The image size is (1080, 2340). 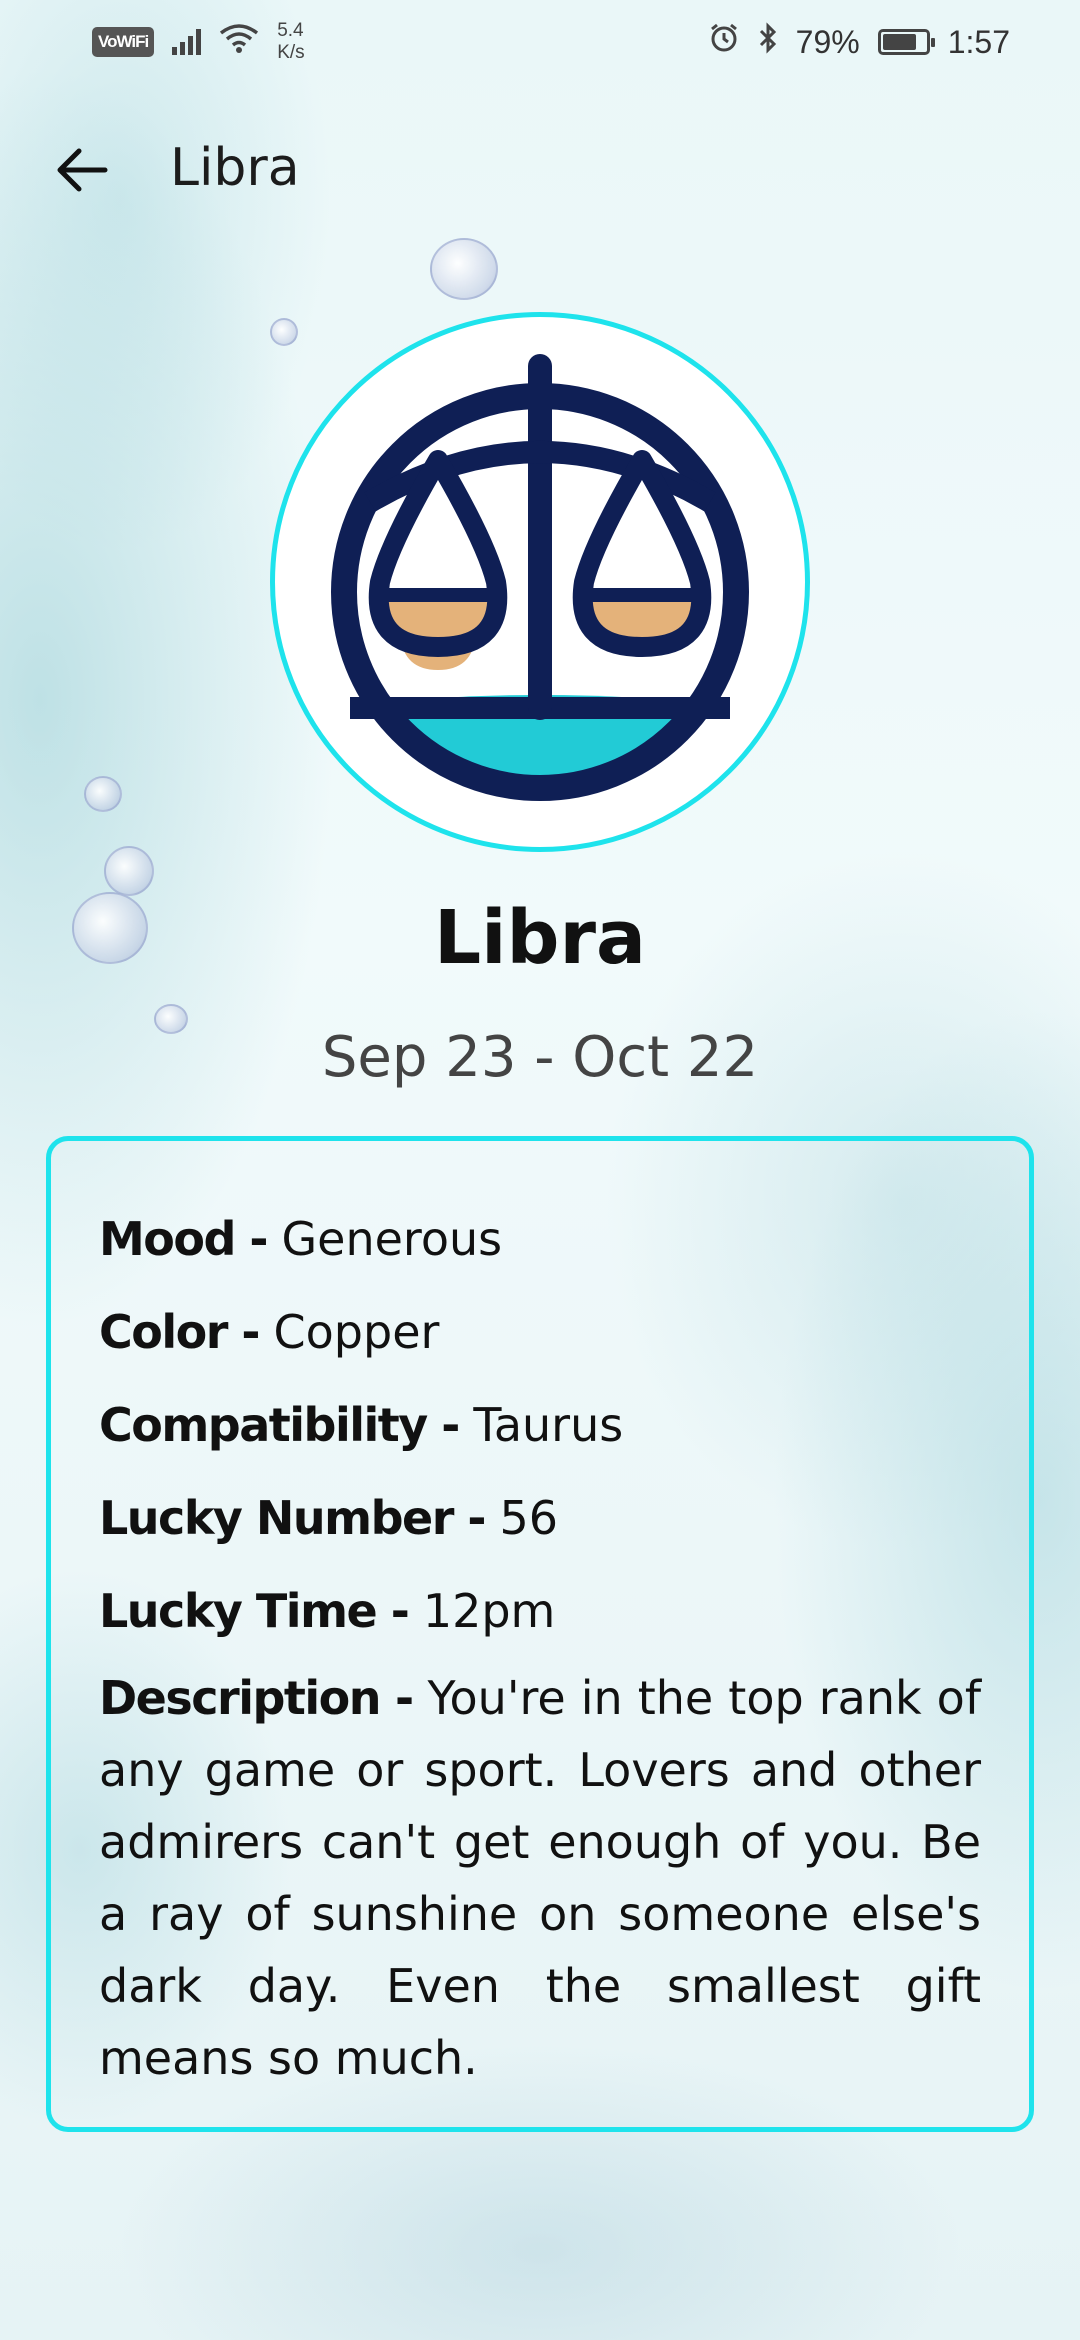 I want to click on status-right: 79% 1:57, so click(x=859, y=42).